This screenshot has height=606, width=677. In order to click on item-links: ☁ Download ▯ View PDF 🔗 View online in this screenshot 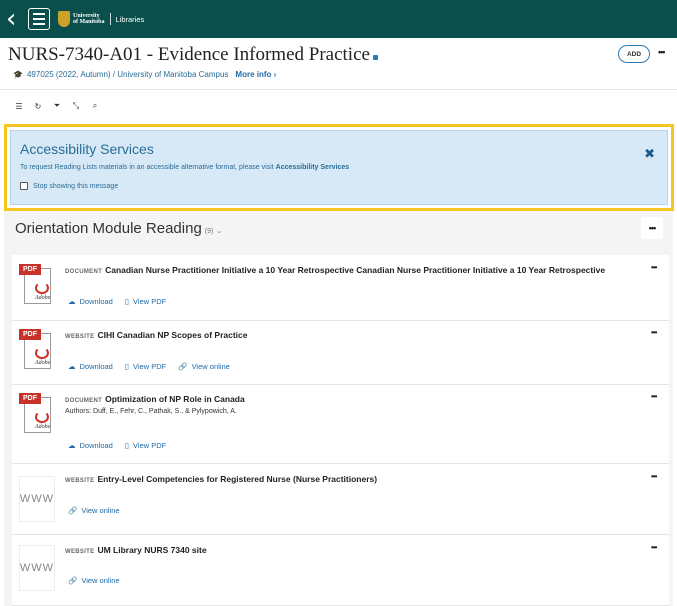, I will do `click(149, 366)`.